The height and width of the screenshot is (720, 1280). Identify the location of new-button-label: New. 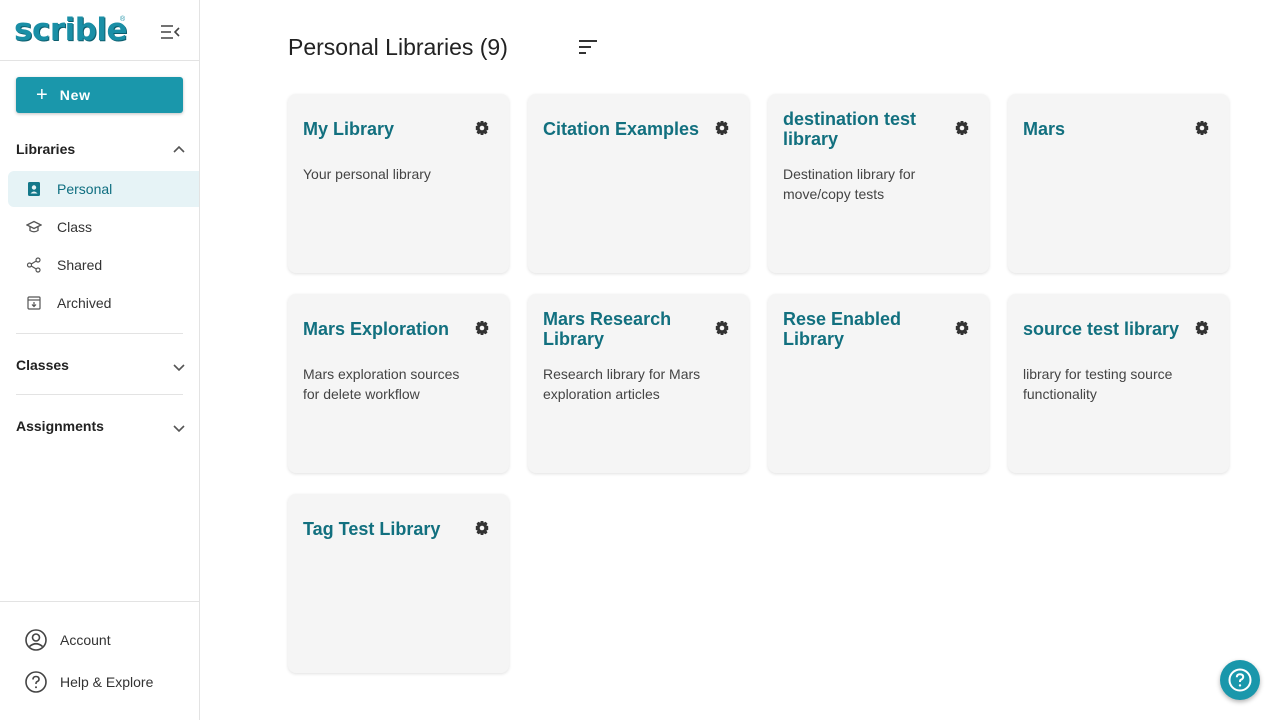
(75, 95).